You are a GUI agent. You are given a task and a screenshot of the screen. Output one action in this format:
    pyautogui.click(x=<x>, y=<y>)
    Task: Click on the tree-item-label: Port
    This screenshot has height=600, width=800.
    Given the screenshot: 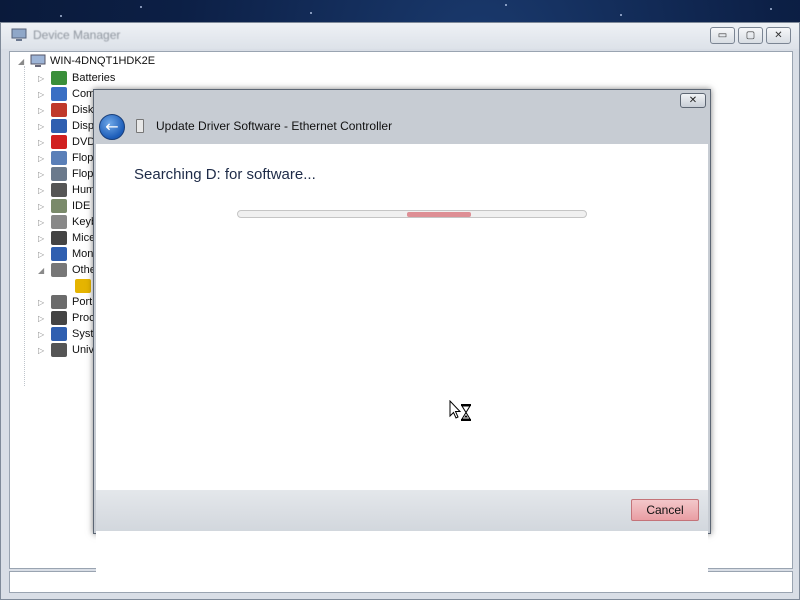 What is the action you would take?
    pyautogui.click(x=82, y=302)
    